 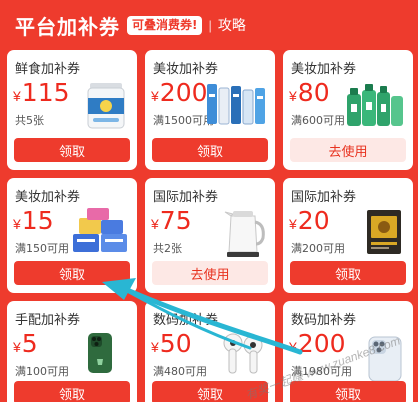 I want to click on coupon-title: 鲜食加补券, so click(x=48, y=69).